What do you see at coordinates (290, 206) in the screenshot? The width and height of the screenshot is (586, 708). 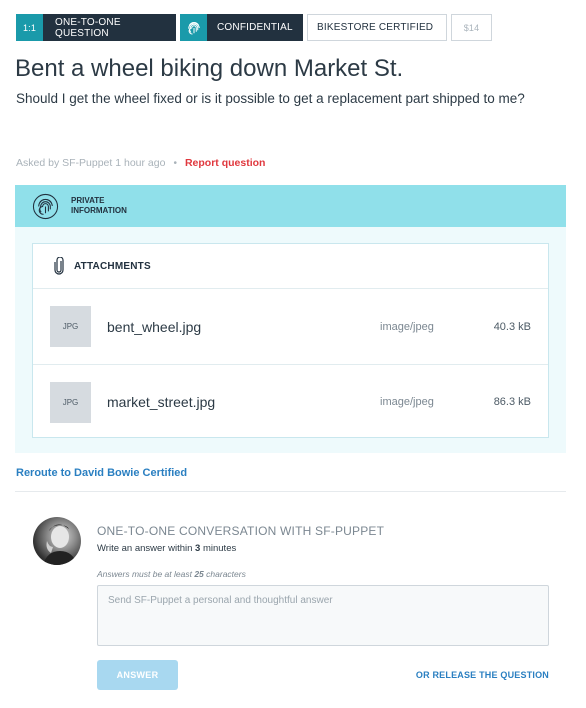 I see `private-information-header: PRIVATE INFORMATION` at bounding box center [290, 206].